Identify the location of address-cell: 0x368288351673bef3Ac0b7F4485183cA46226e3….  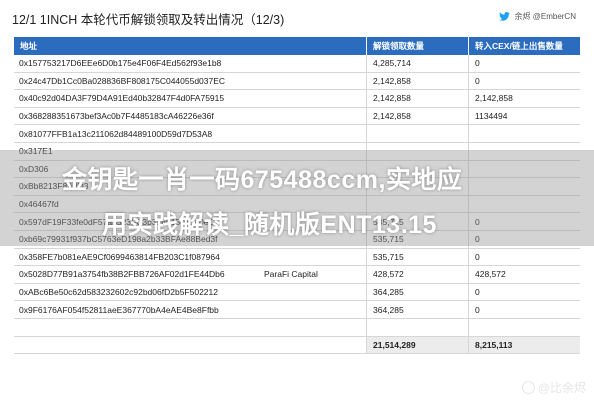
(190, 116).